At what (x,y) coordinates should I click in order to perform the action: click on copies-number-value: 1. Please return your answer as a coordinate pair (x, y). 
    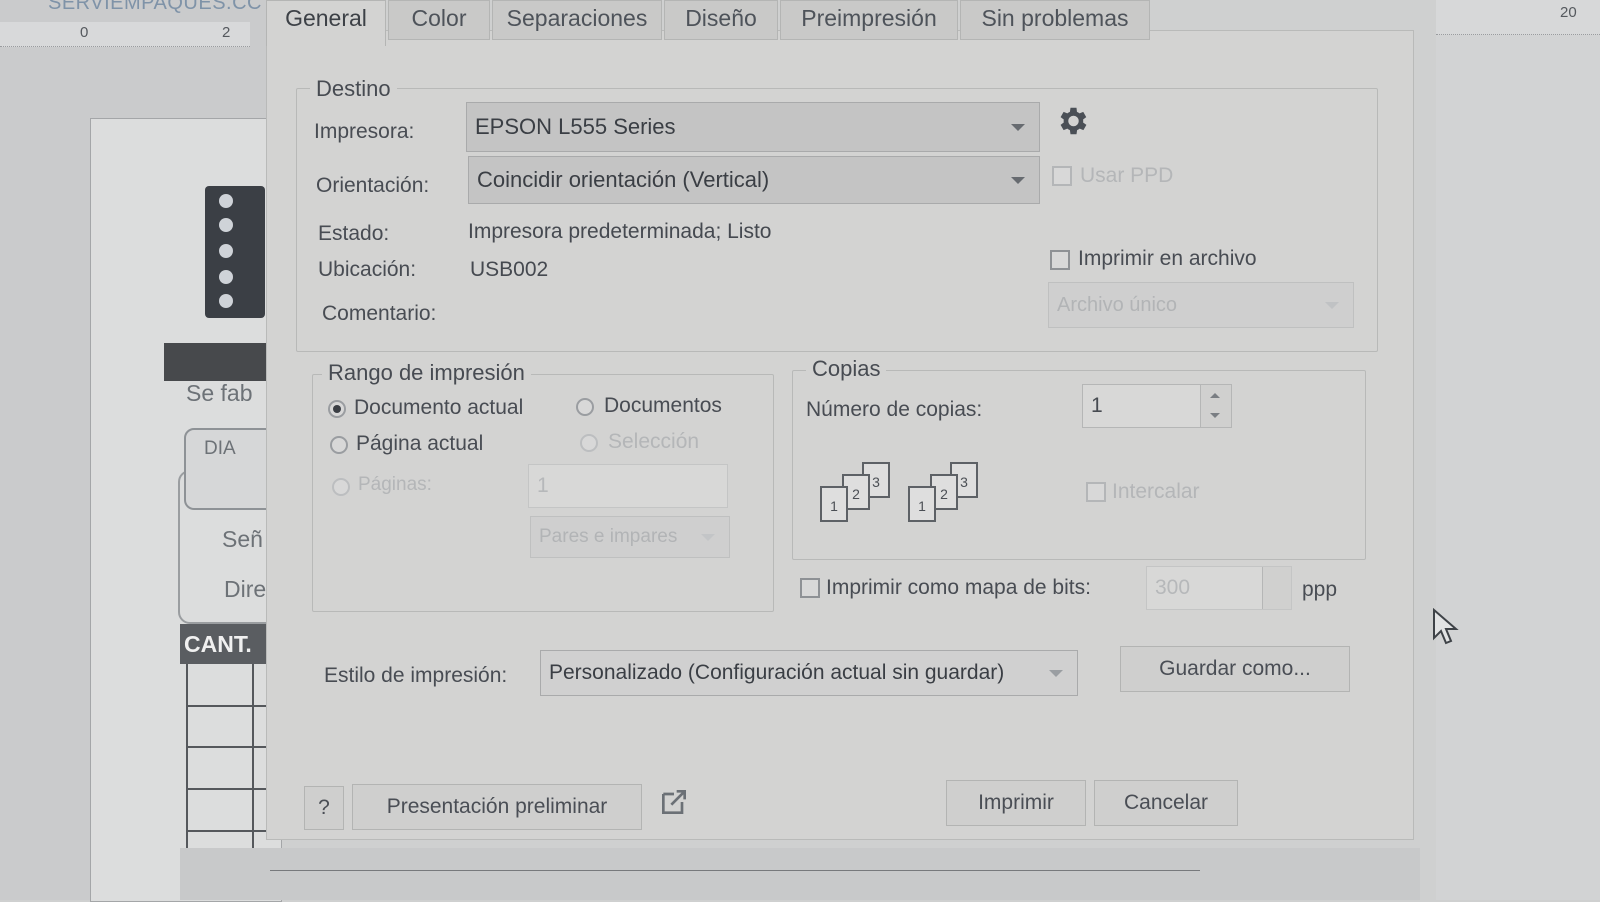
    Looking at the image, I should click on (1097, 405).